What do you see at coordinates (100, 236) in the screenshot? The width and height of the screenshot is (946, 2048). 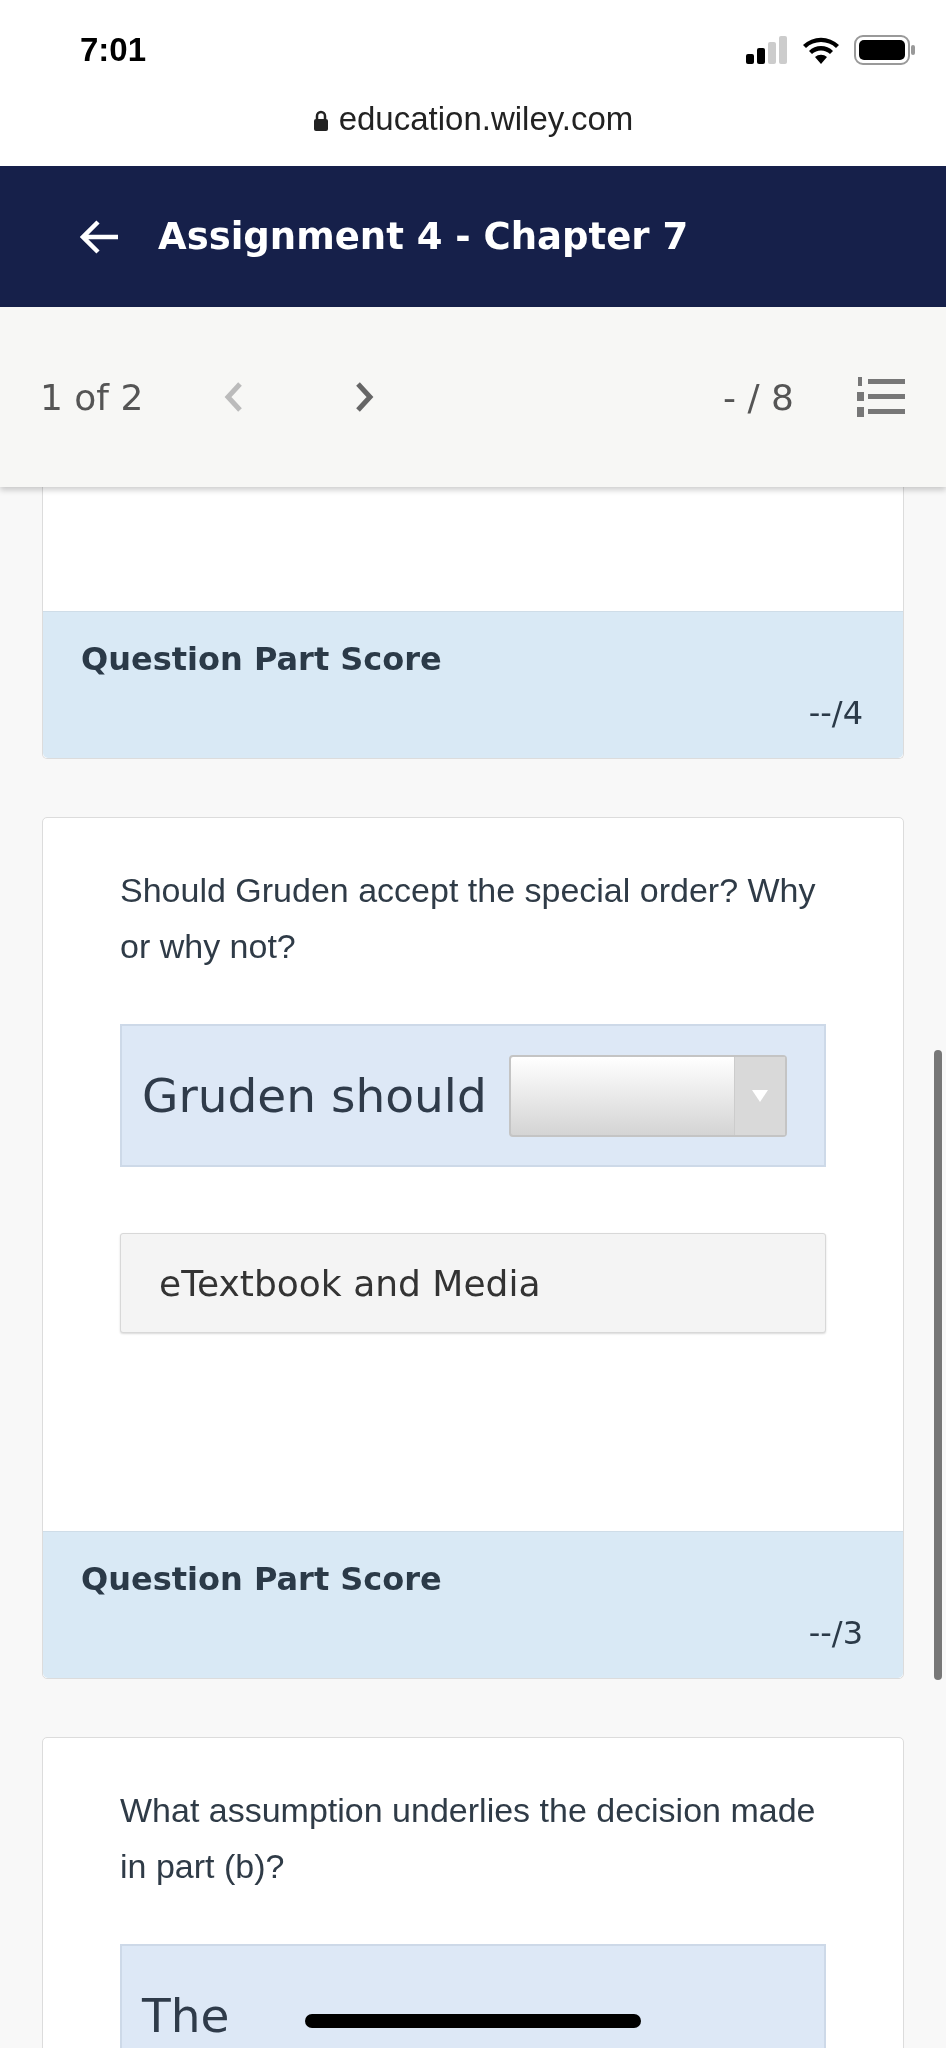 I see `back-arrow-icon` at bounding box center [100, 236].